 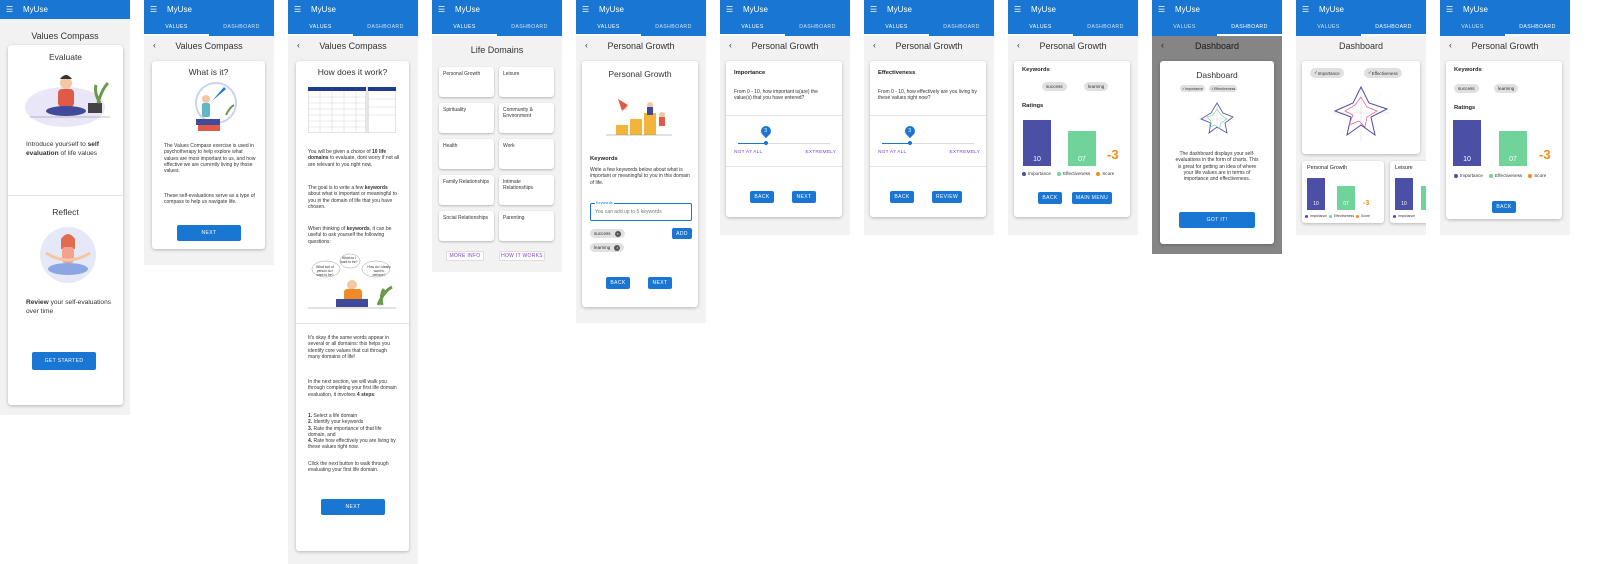 What do you see at coordinates (526, 190) in the screenshot?
I see `domain-intimate-relationships: Intimate Relationships` at bounding box center [526, 190].